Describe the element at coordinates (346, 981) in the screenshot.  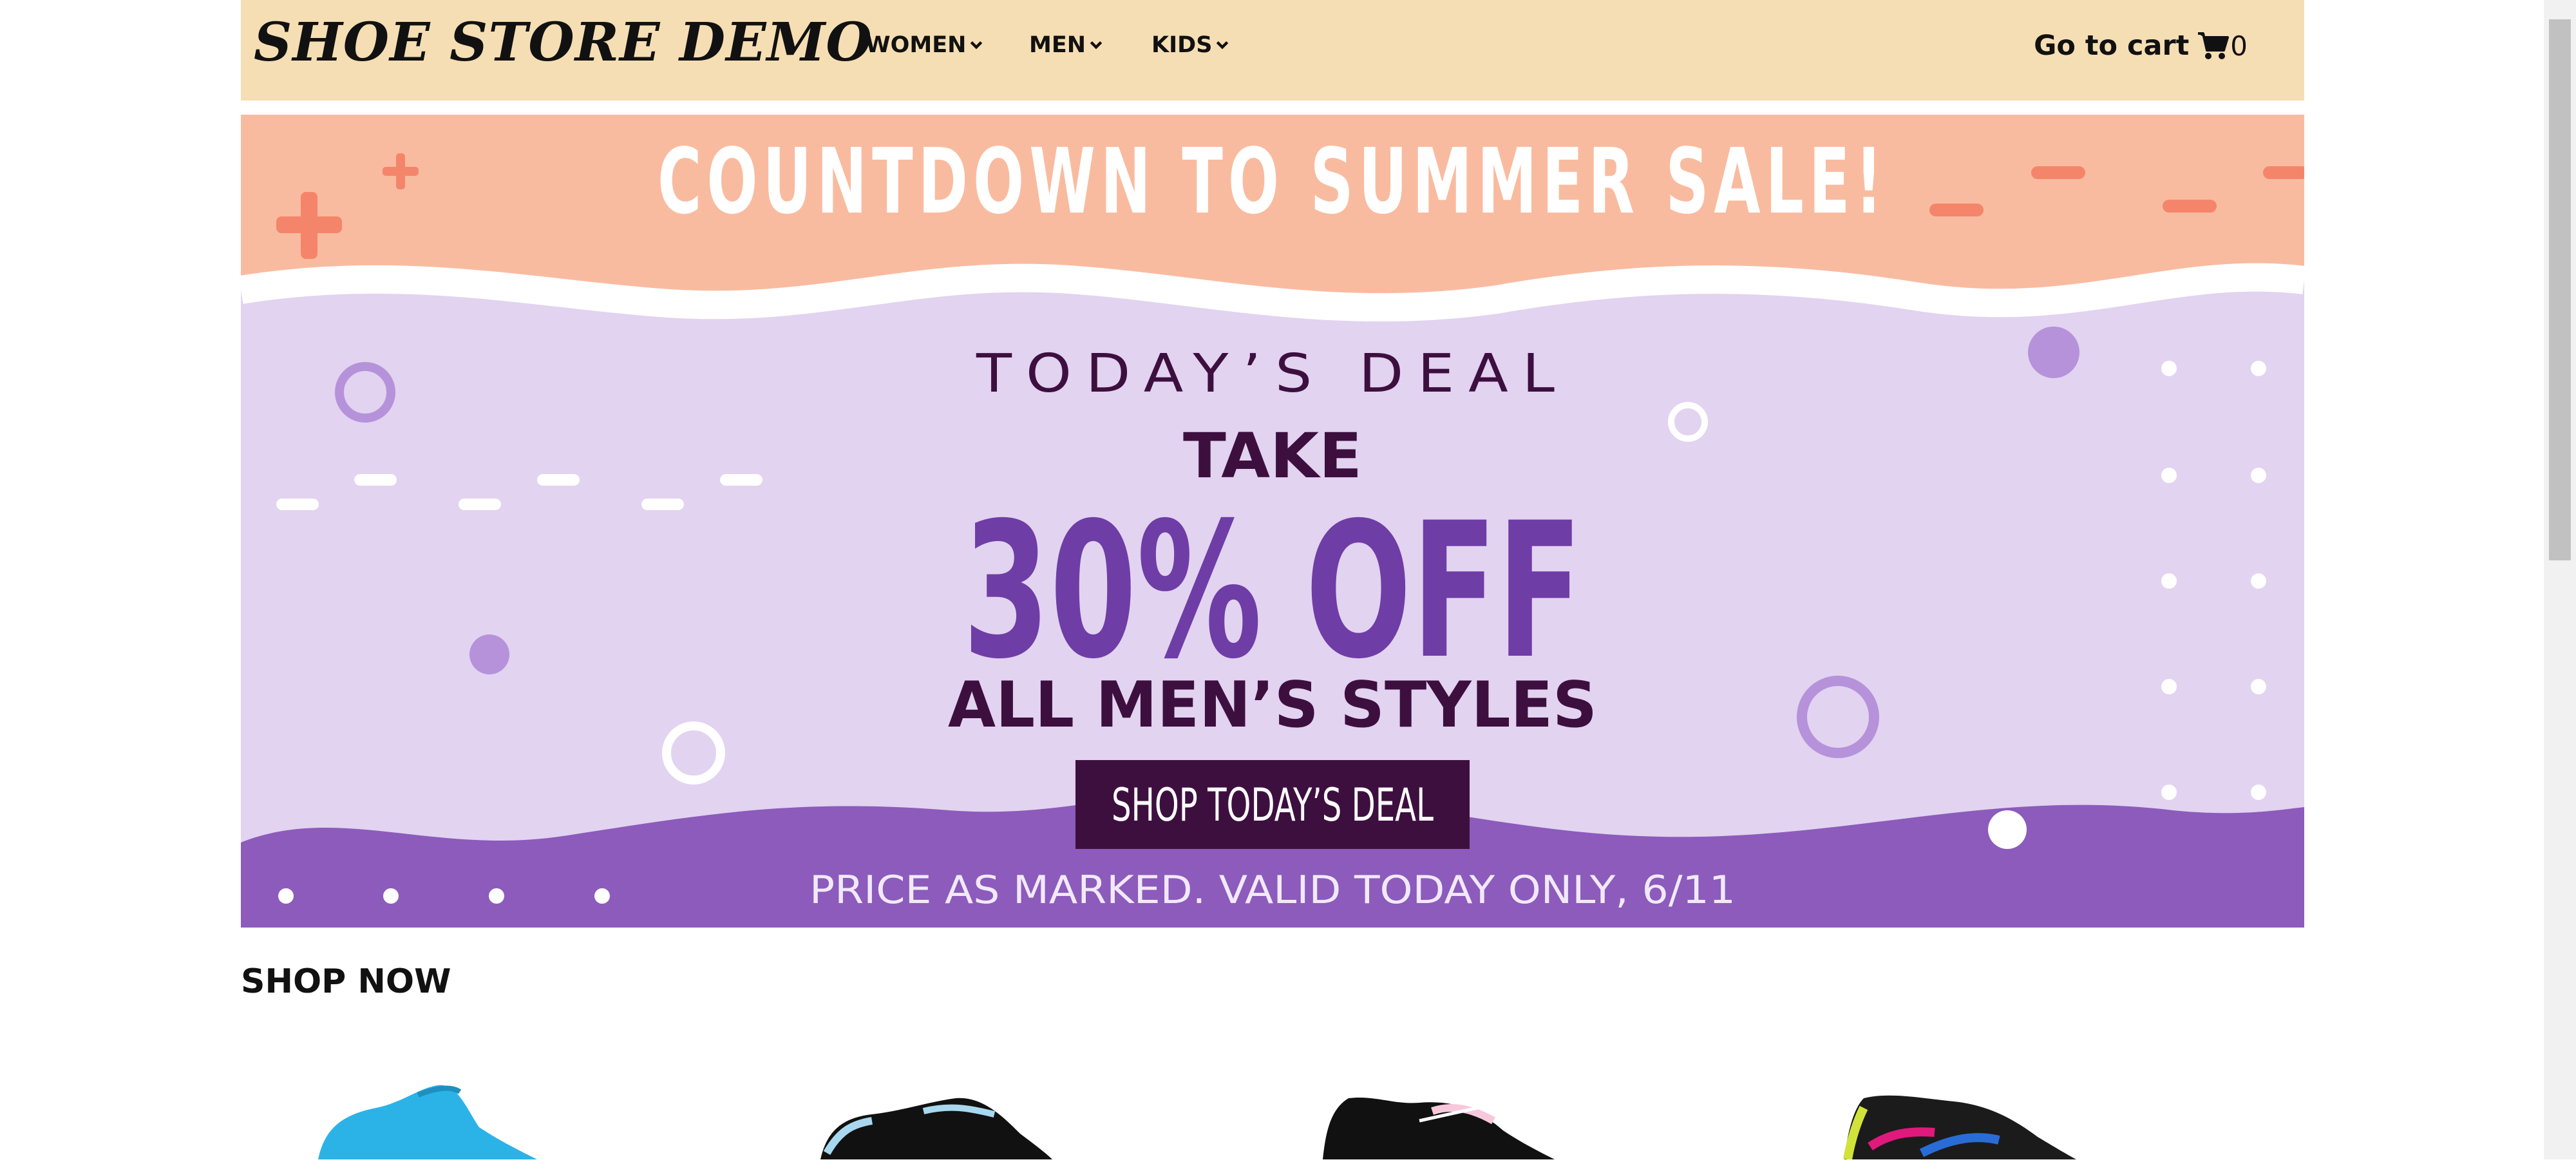
I see `shop-now-heading: SHOP NOW` at that location.